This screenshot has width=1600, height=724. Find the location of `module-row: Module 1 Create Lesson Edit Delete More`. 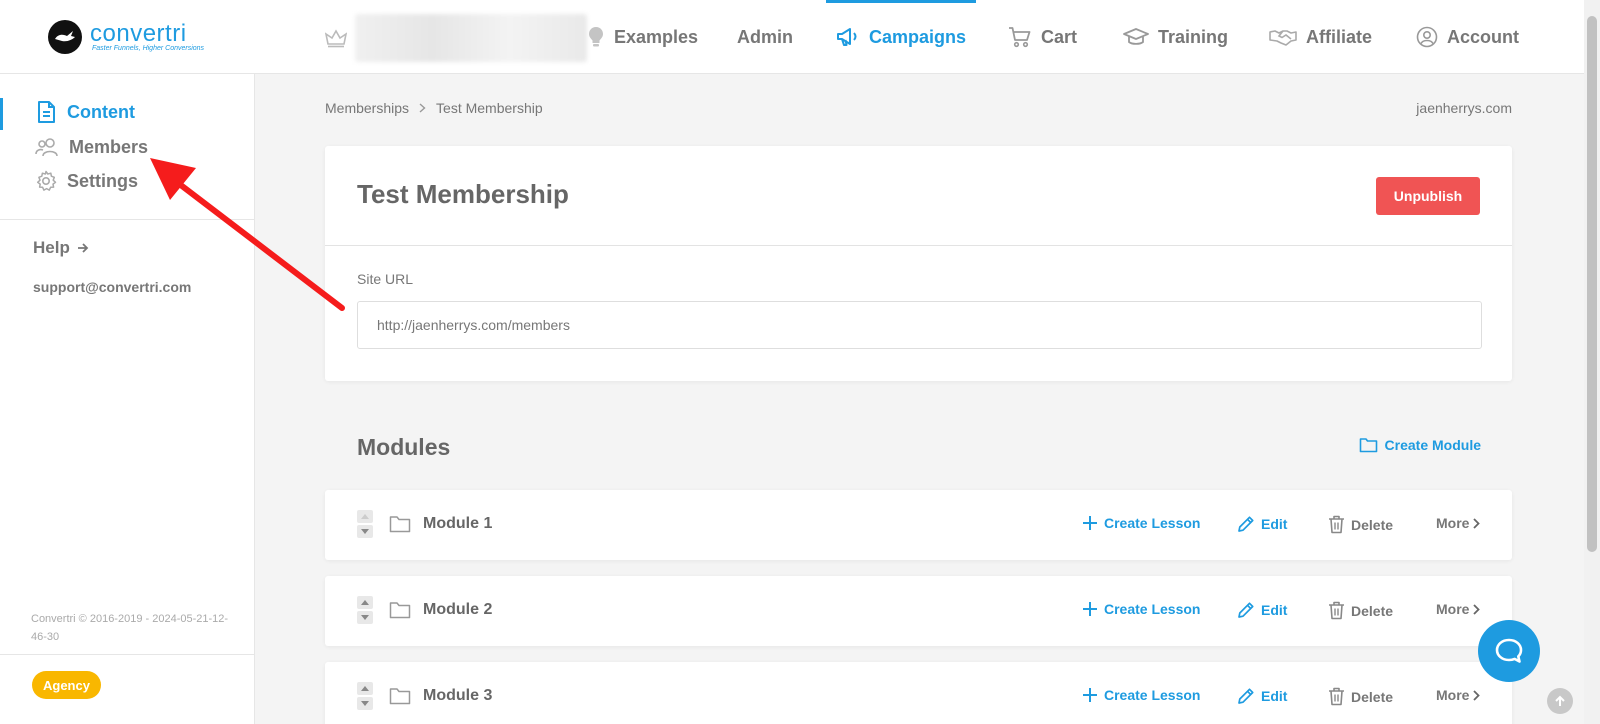

module-row: Module 1 Create Lesson Edit Delete More is located at coordinates (918, 525).